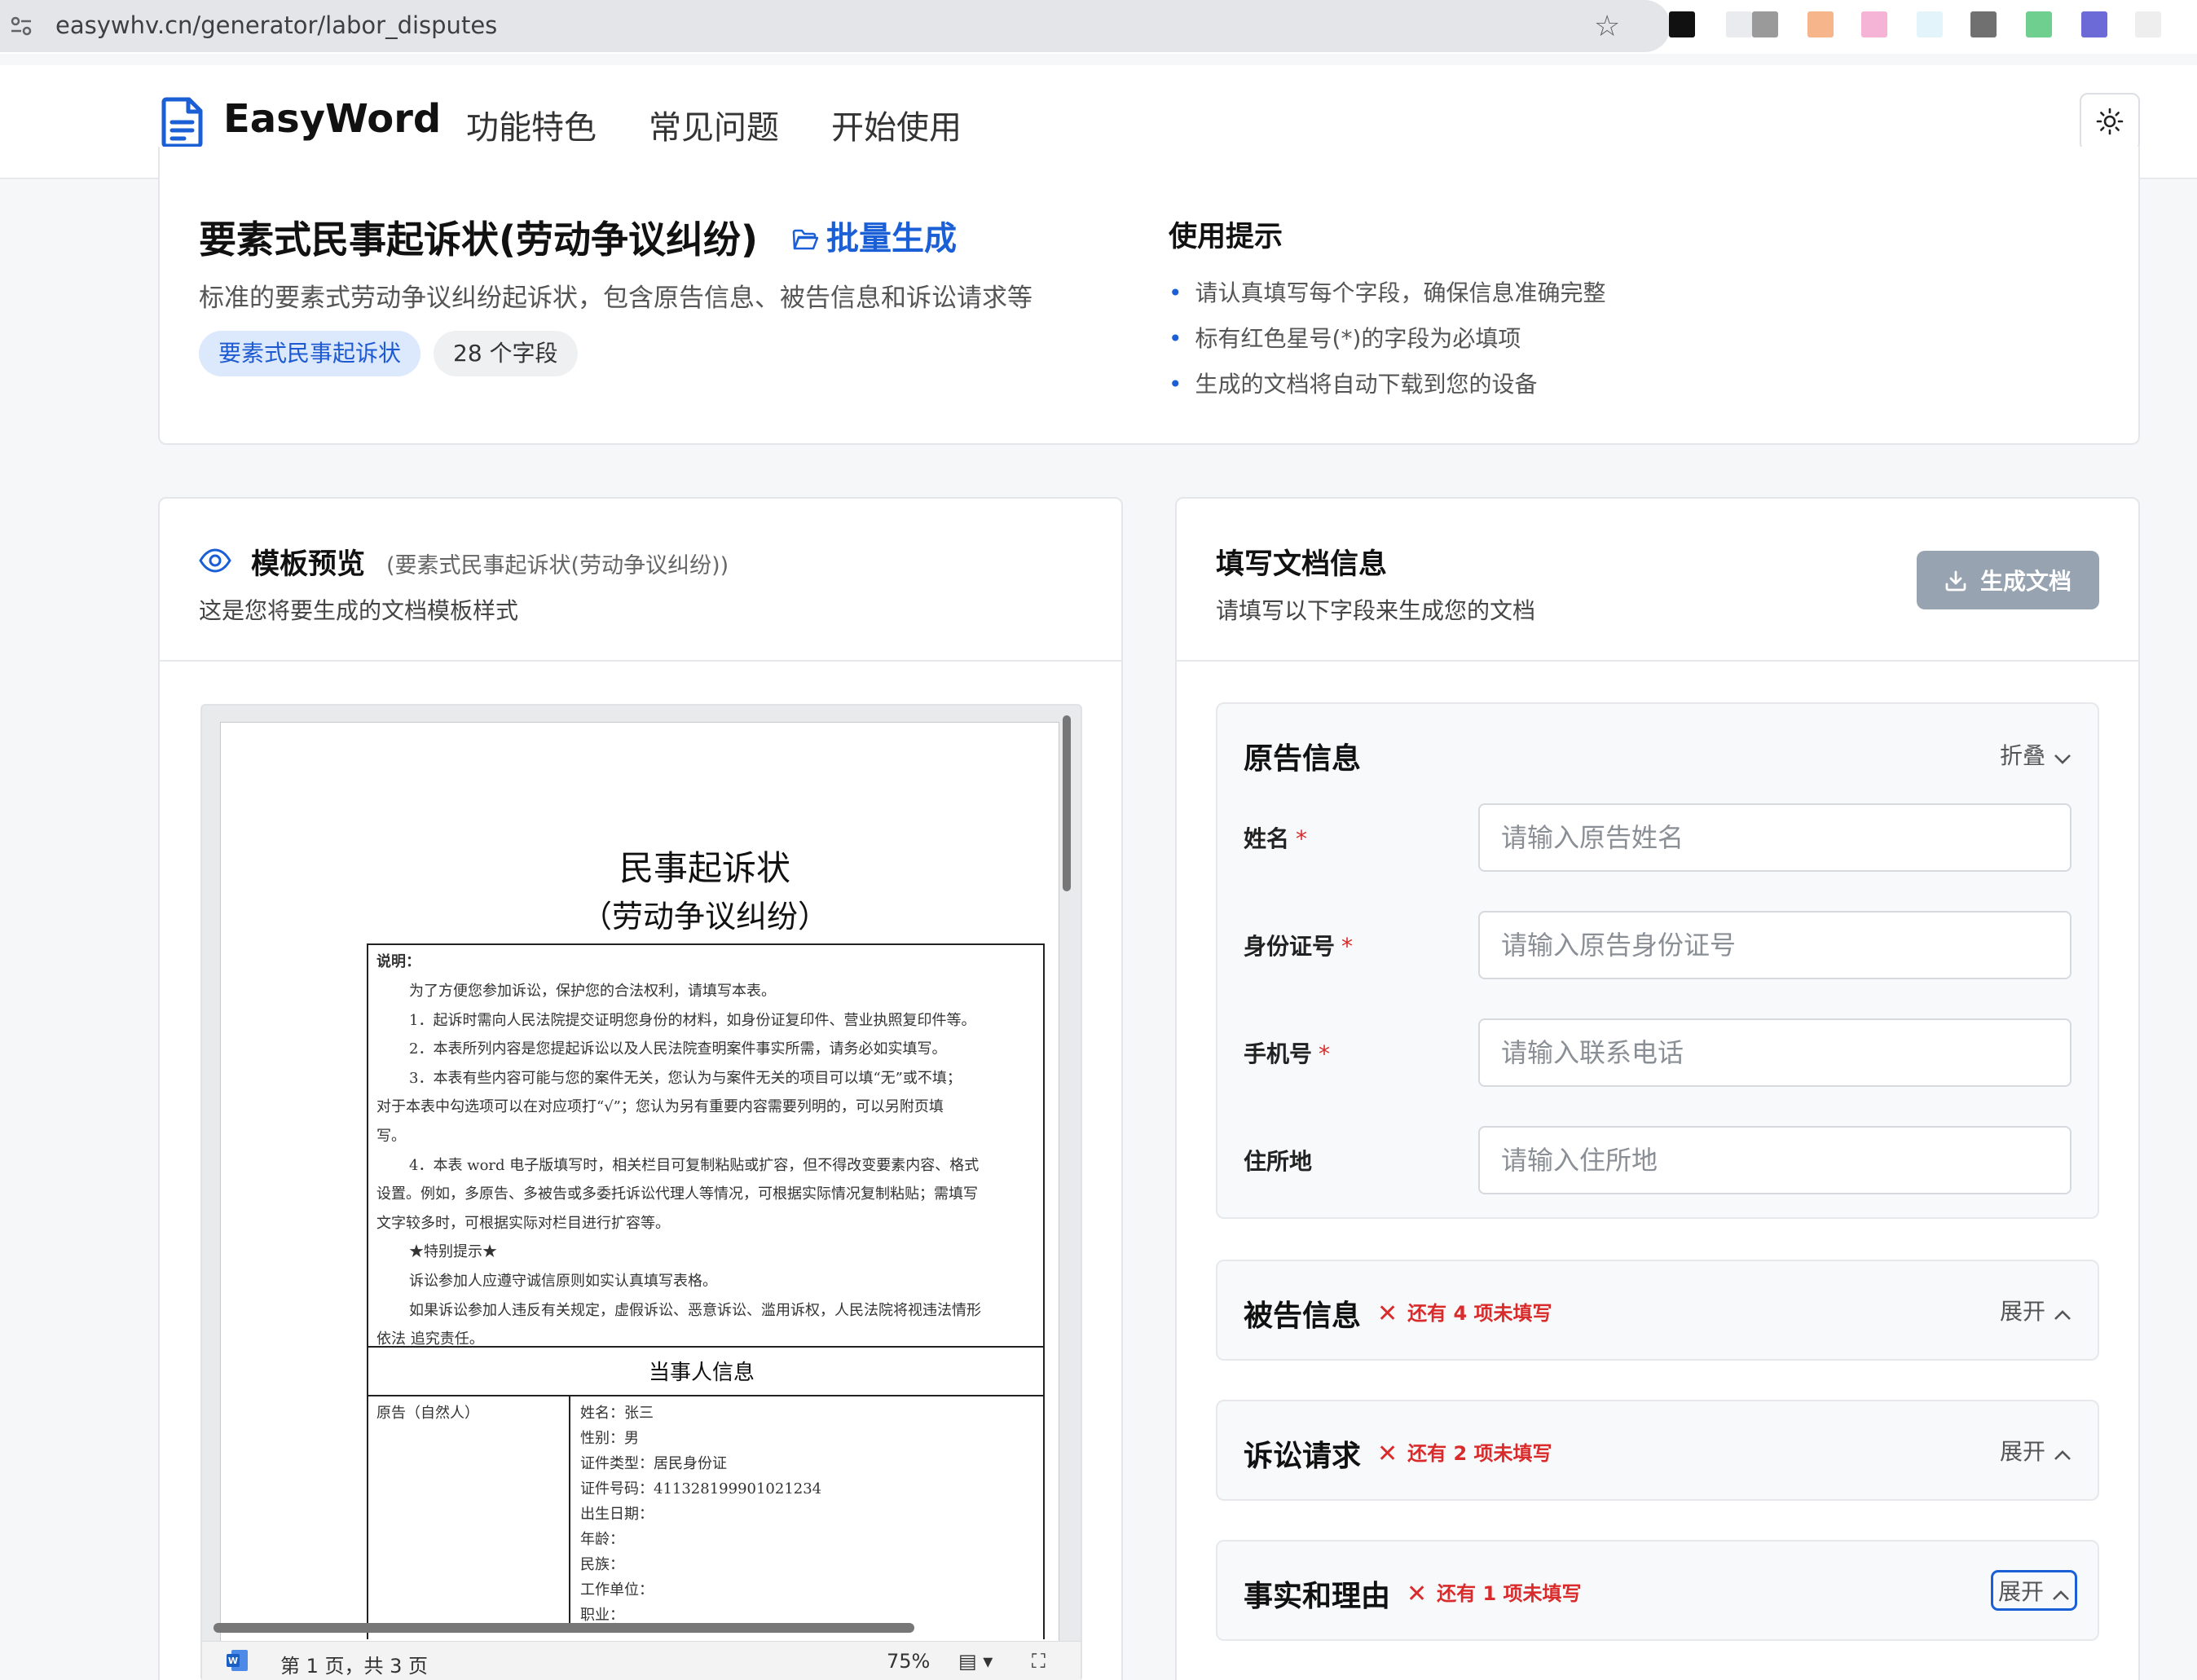 The height and width of the screenshot is (1680, 2197). What do you see at coordinates (398, 961) in the screenshot?
I see `doc-note-title: 说明：` at bounding box center [398, 961].